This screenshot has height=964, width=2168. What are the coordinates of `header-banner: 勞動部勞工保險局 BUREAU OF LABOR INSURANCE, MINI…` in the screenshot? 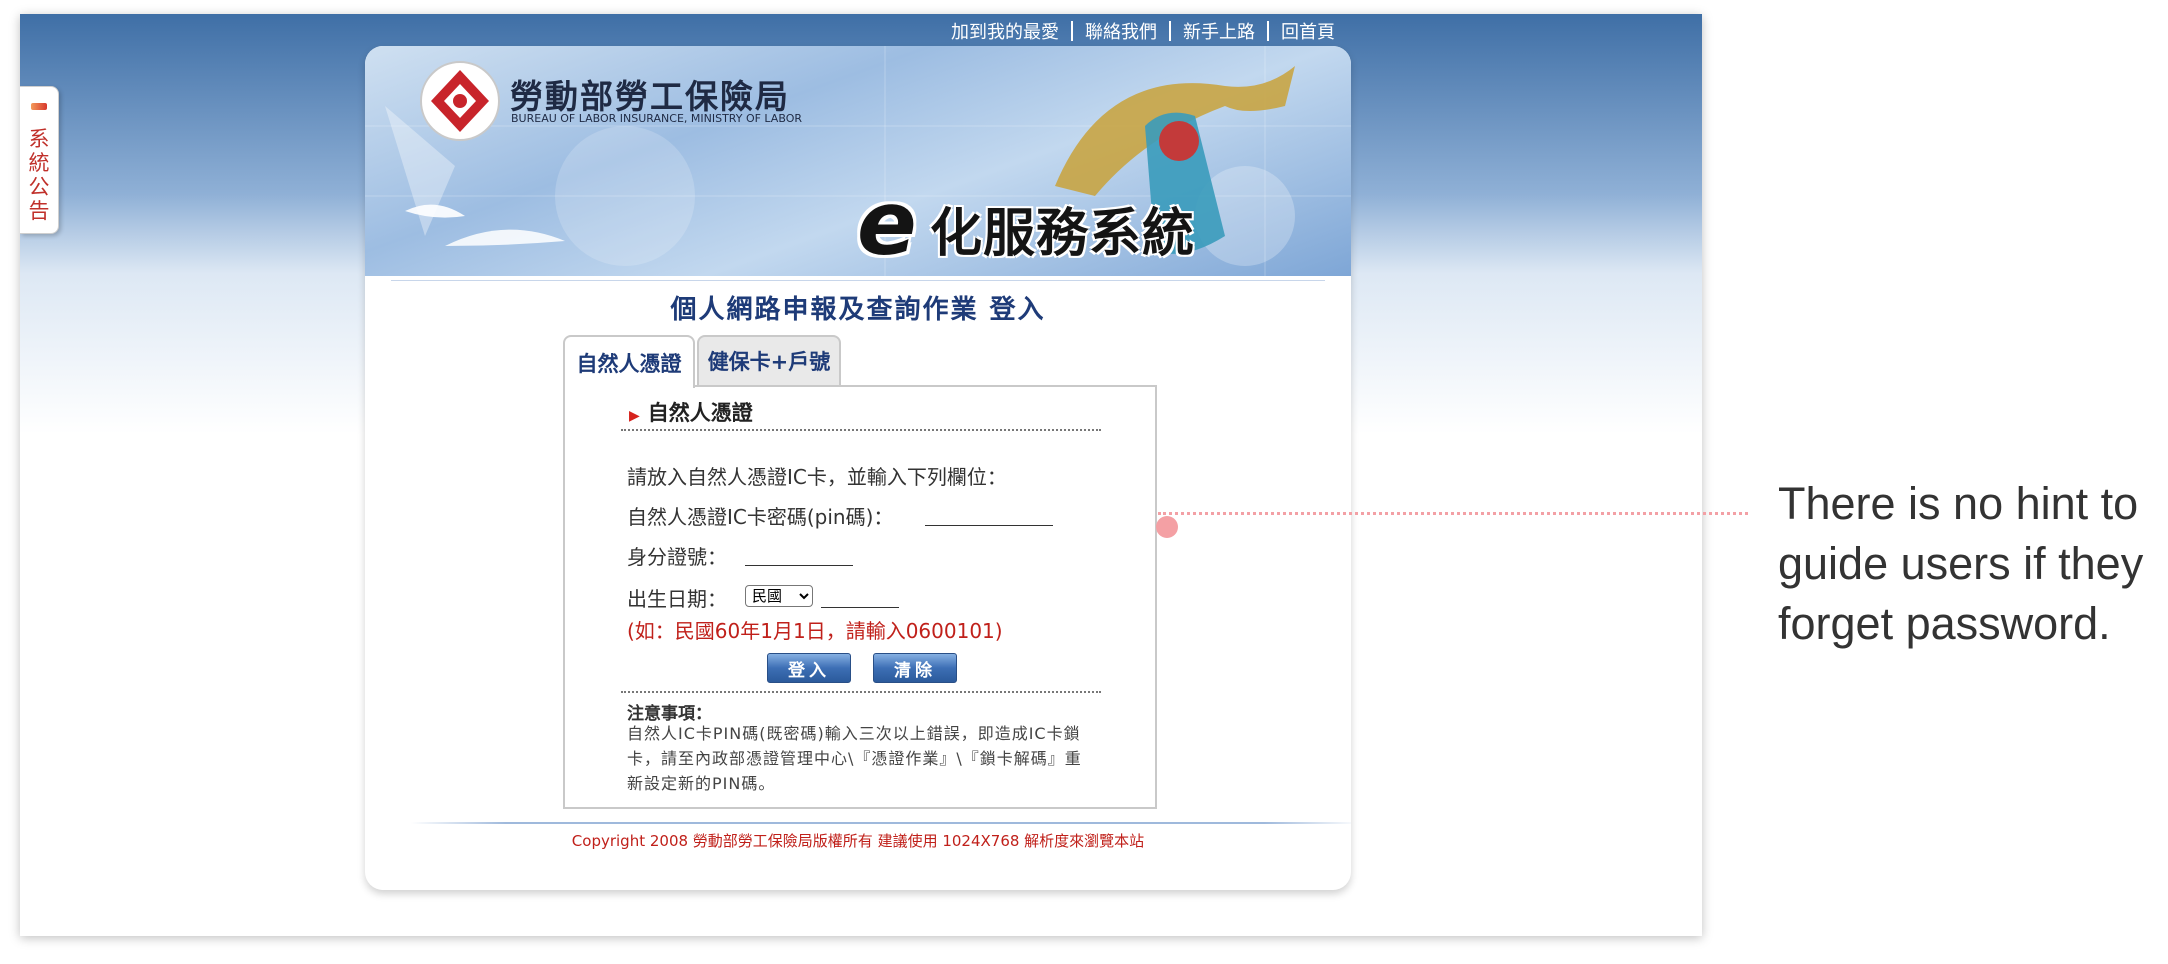 It's located at (858, 161).